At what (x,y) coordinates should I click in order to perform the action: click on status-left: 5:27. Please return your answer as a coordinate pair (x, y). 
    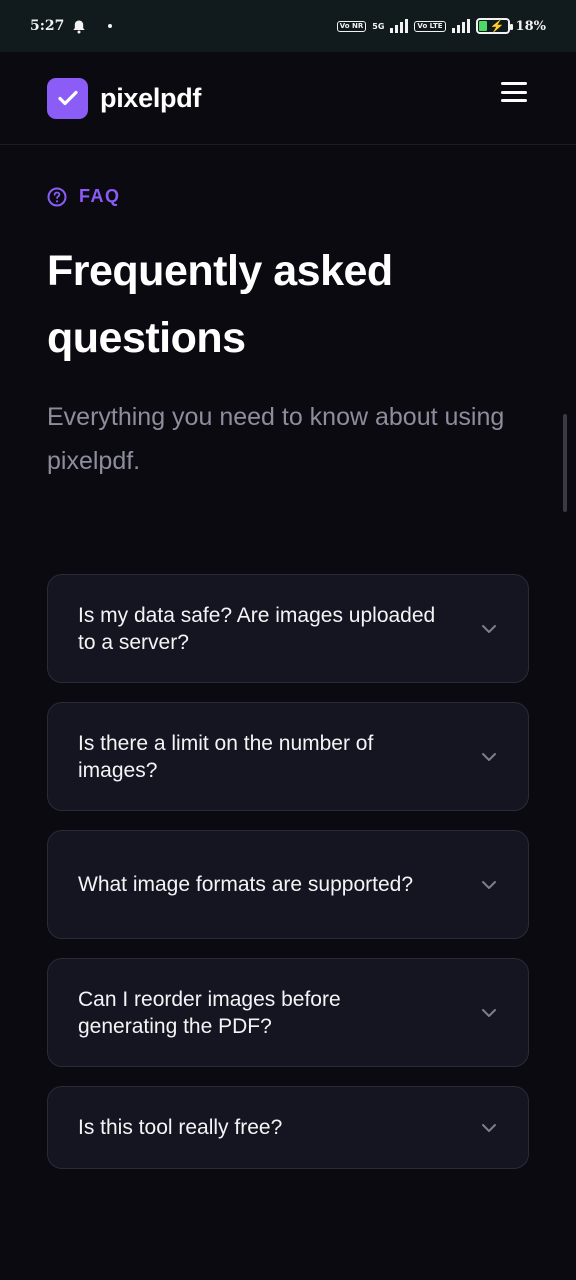
    Looking at the image, I should click on (71, 26).